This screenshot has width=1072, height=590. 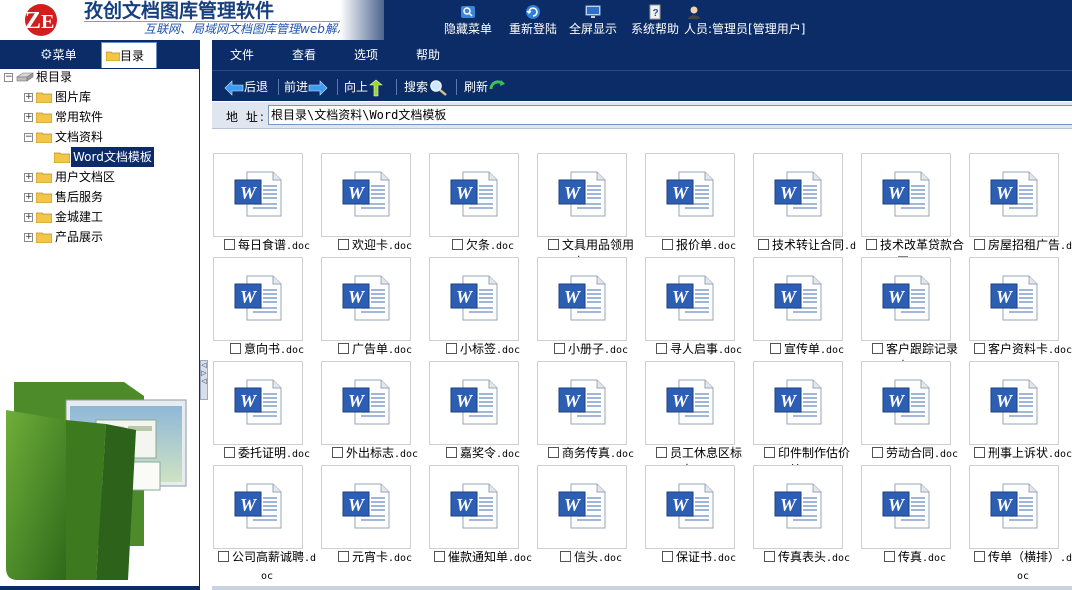 I want to click on tree-item-common-software: + 常用软件, so click(x=100, y=117).